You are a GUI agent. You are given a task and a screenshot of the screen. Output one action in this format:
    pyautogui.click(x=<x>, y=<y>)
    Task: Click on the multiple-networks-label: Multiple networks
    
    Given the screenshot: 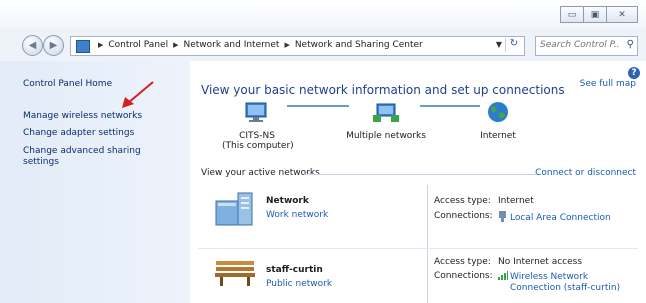 What is the action you would take?
    pyautogui.click(x=386, y=136)
    